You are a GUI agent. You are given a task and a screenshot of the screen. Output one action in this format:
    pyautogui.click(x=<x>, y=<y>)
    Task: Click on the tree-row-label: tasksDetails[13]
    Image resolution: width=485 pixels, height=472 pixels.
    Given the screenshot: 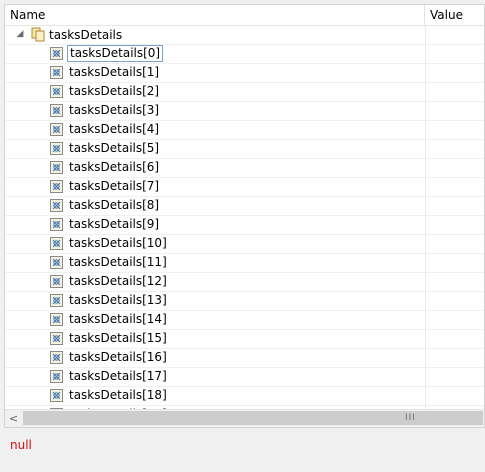 What is the action you would take?
    pyautogui.click(x=118, y=300)
    